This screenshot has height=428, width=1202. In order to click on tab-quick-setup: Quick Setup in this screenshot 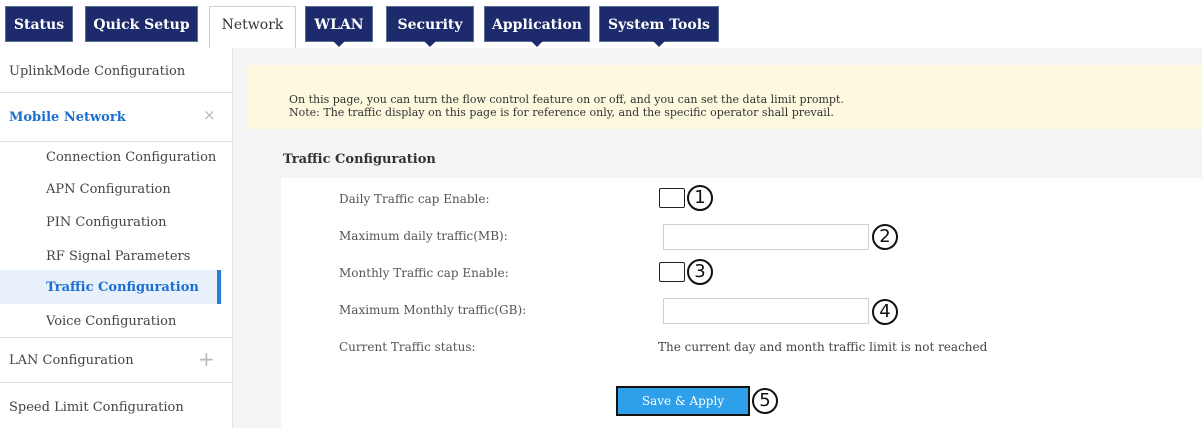, I will do `click(141, 24)`.